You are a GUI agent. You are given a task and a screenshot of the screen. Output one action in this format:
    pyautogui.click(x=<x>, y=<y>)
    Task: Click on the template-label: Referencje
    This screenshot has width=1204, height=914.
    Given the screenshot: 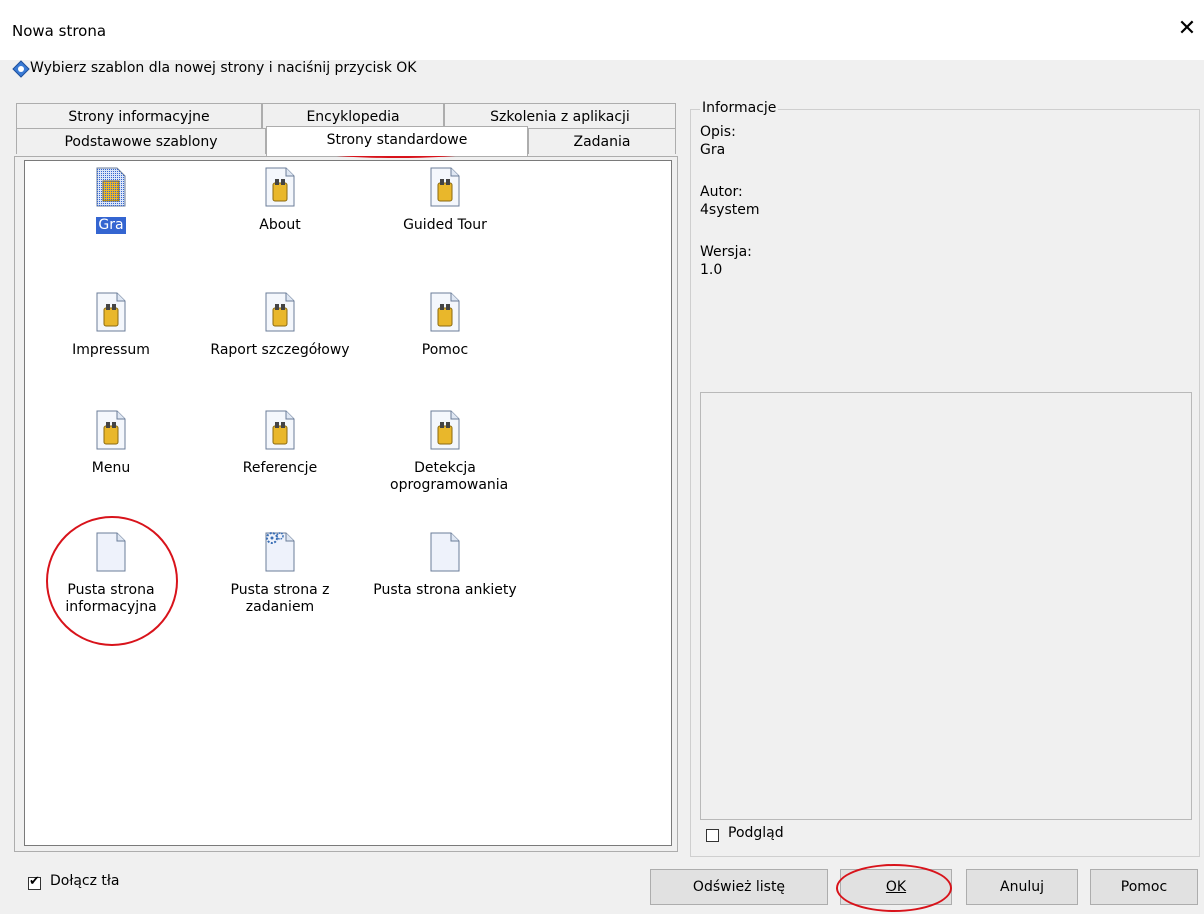 What is the action you would take?
    pyautogui.click(x=280, y=468)
    